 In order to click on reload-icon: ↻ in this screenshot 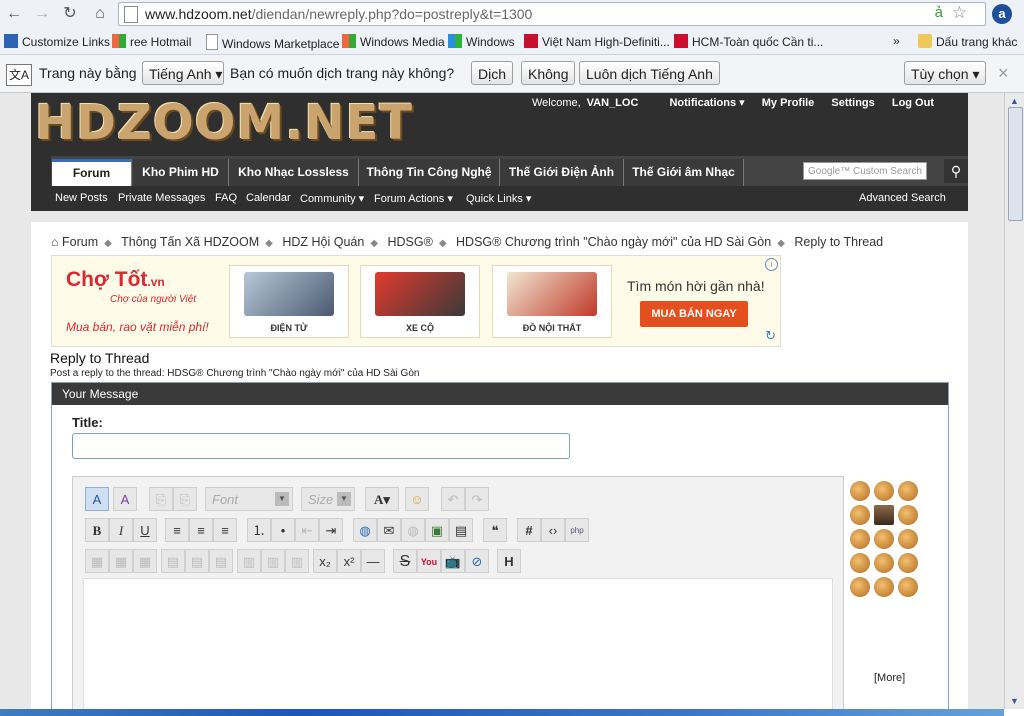, I will do `click(70, 14)`.